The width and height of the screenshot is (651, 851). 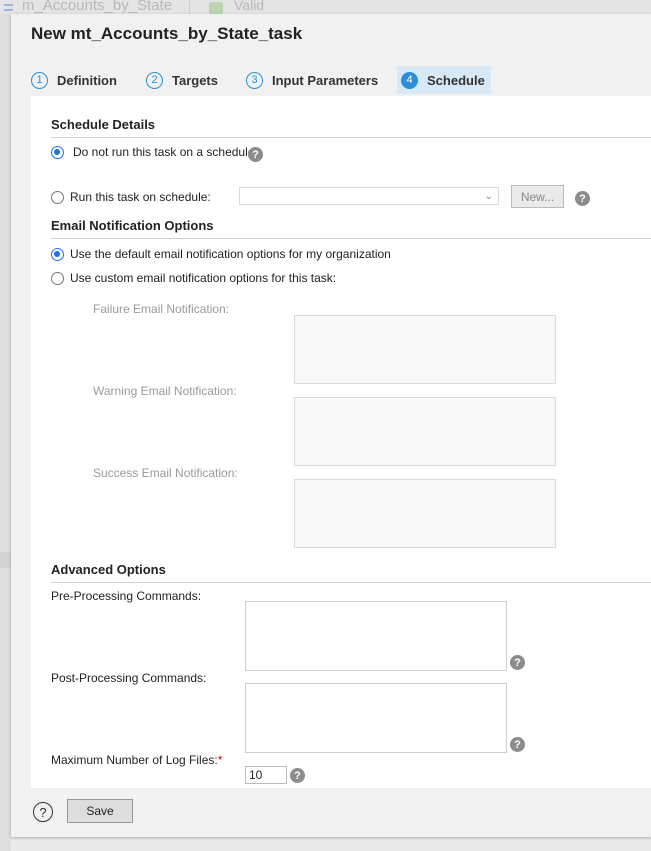 What do you see at coordinates (425, 513) in the screenshot?
I see `success-email-field` at bounding box center [425, 513].